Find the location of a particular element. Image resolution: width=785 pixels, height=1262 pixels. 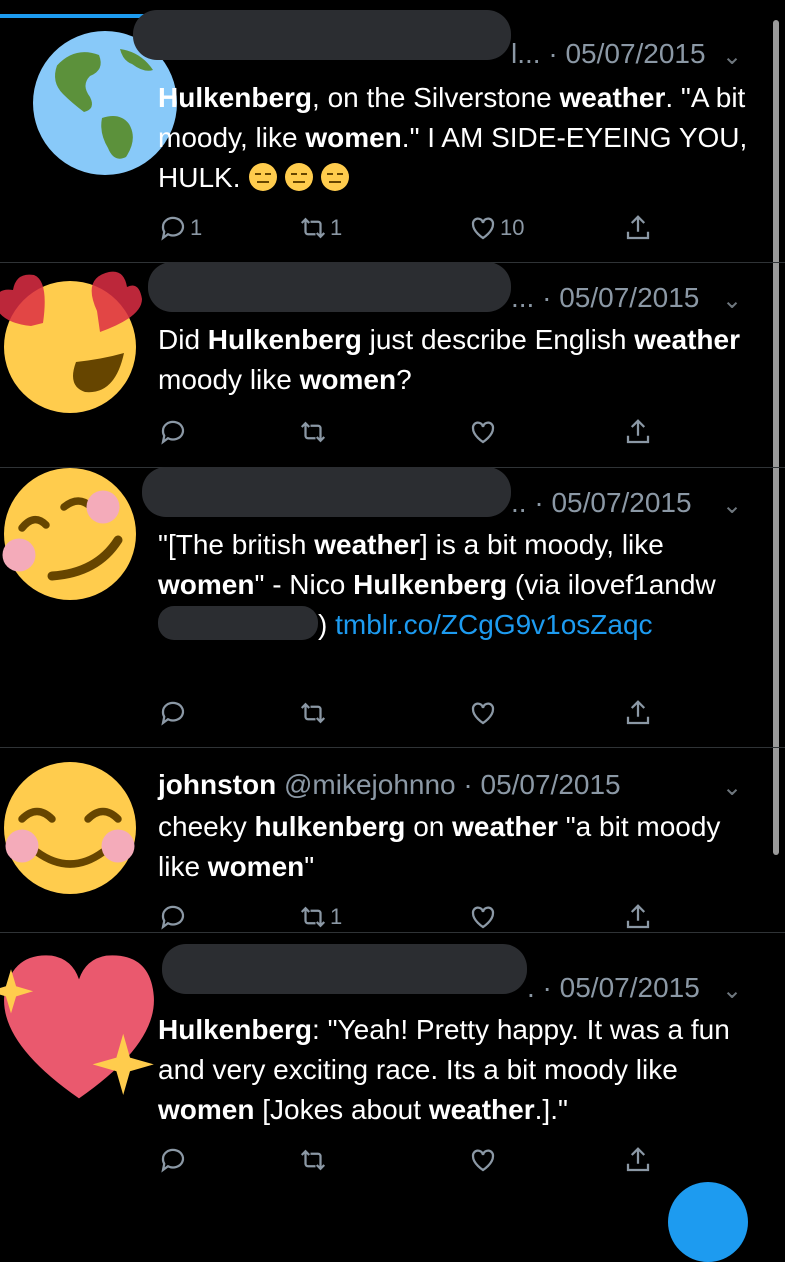

tweet-date: l... · 05/07/2015 is located at coordinates (608, 53).